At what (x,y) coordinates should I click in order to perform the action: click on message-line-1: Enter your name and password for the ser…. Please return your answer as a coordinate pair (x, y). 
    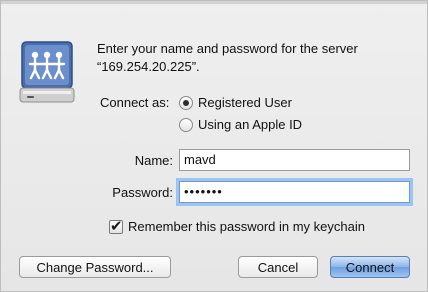
    Looking at the image, I should click on (227, 48).